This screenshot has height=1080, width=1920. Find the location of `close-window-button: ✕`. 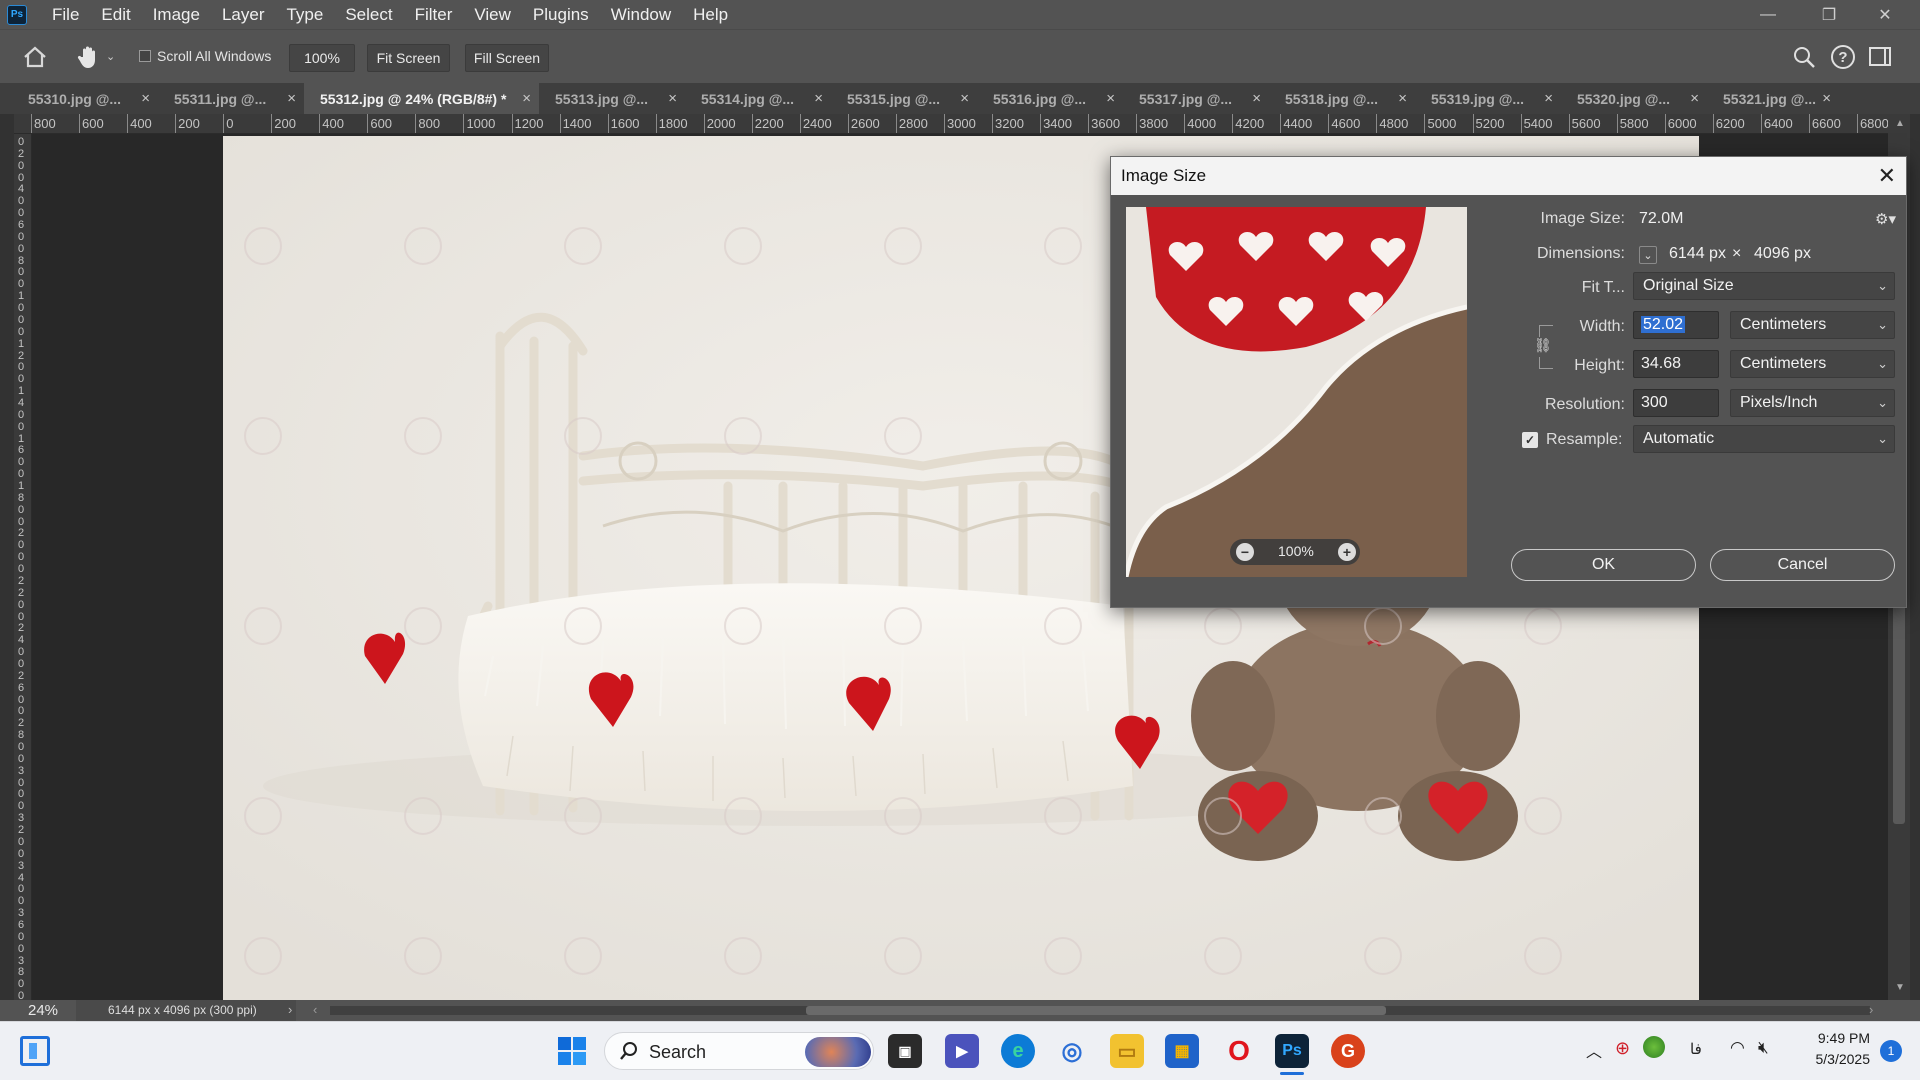

close-window-button: ✕ is located at coordinates (1885, 14).